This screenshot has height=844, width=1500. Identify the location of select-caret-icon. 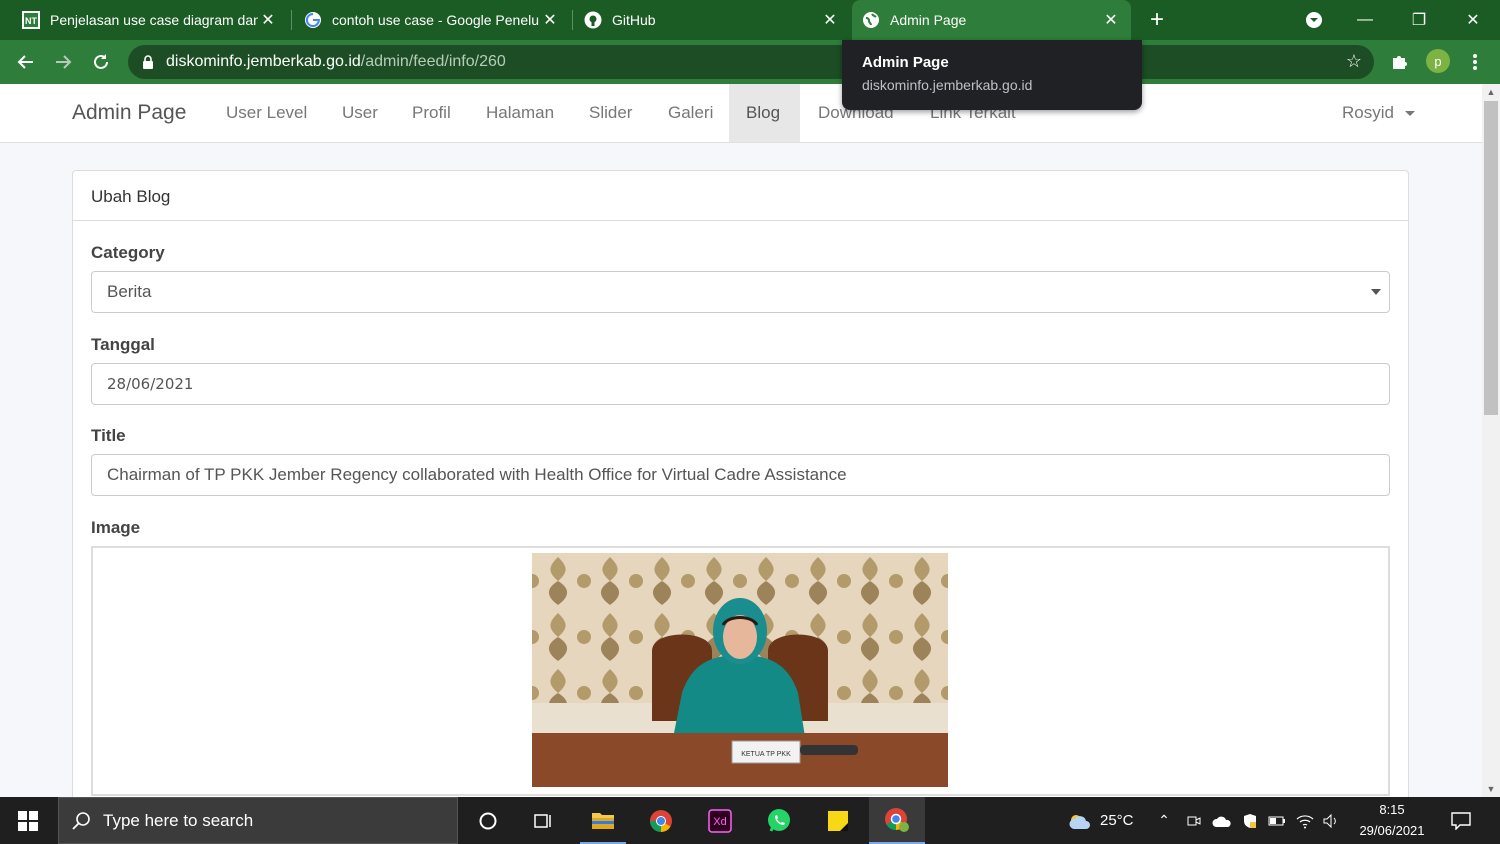
(1376, 292).